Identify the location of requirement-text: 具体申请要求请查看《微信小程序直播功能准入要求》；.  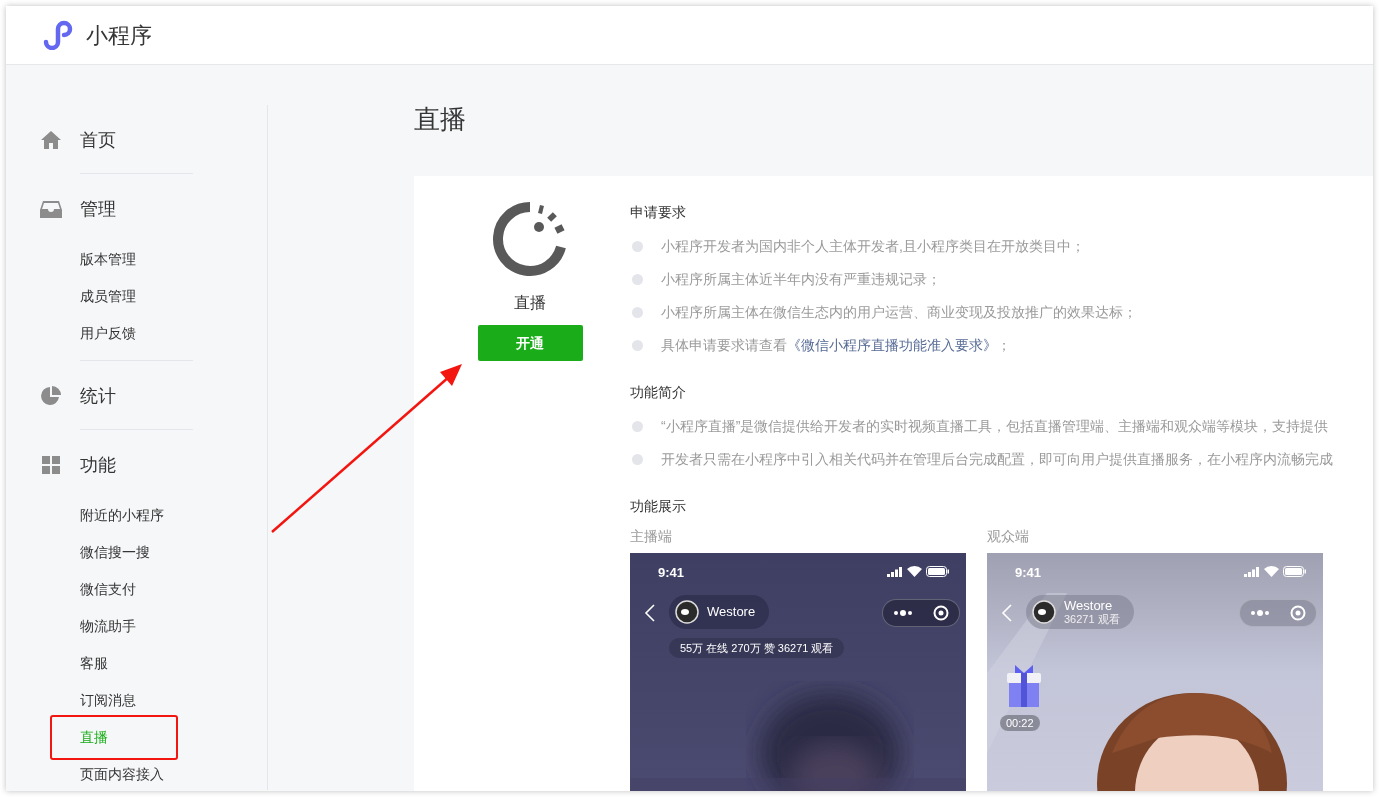
(836, 345).